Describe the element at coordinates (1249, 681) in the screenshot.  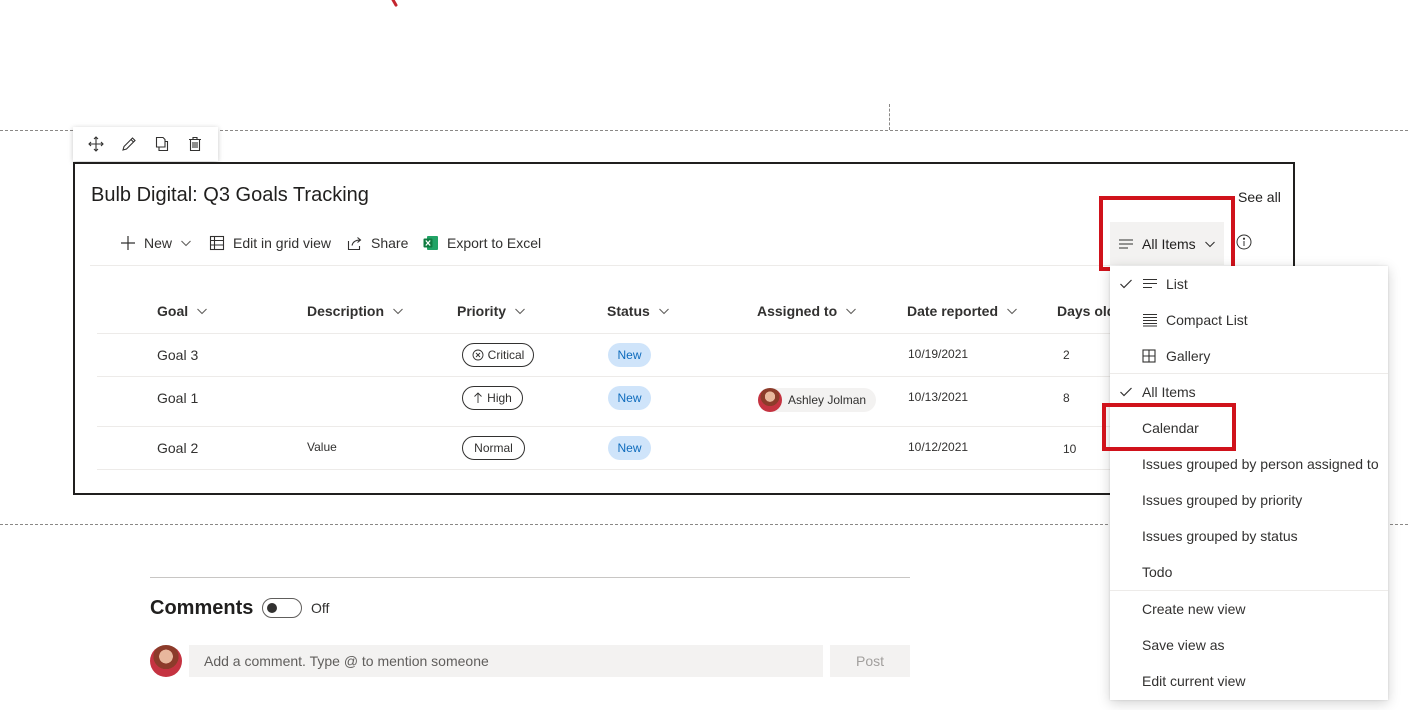
I see `menu-item-edit-view: Edit current view` at that location.